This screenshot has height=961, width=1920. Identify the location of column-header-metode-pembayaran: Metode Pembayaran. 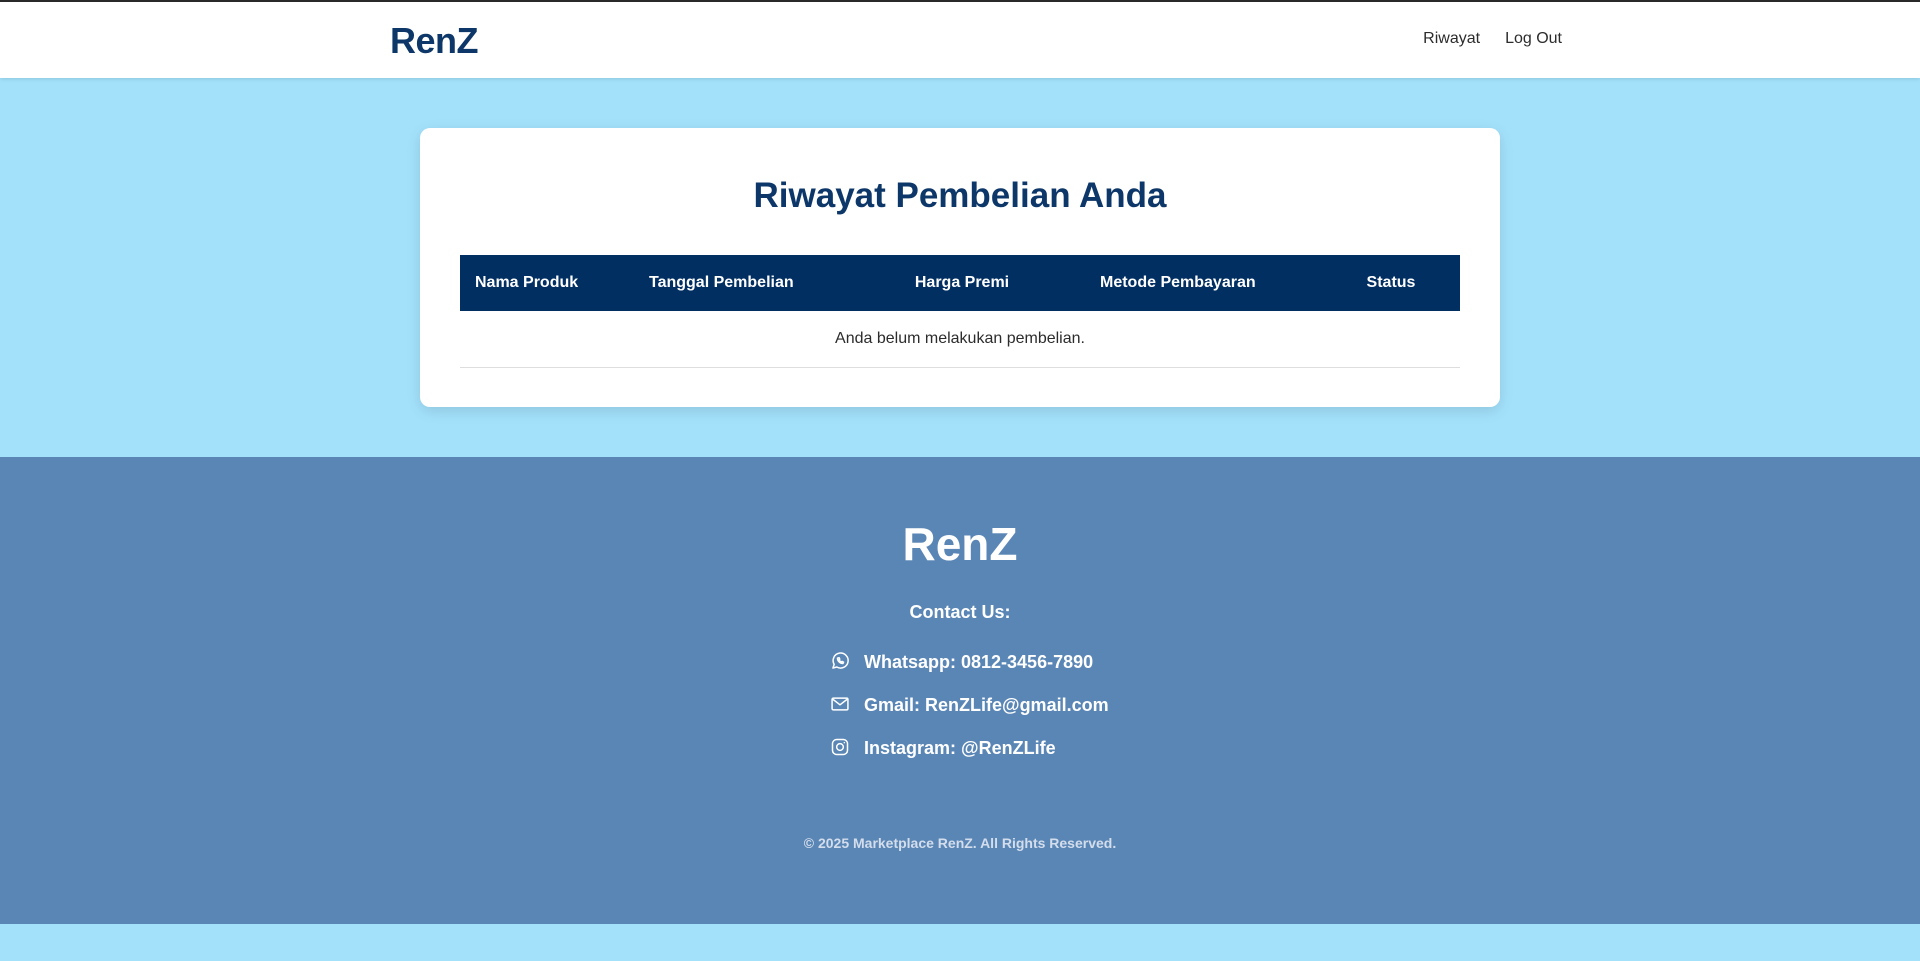
(1178, 282).